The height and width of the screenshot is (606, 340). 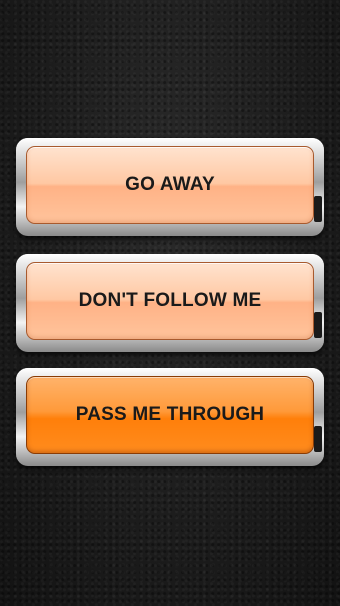 I want to click on pass-me-through-button-label: PASS ME THROUGH, so click(x=170, y=414).